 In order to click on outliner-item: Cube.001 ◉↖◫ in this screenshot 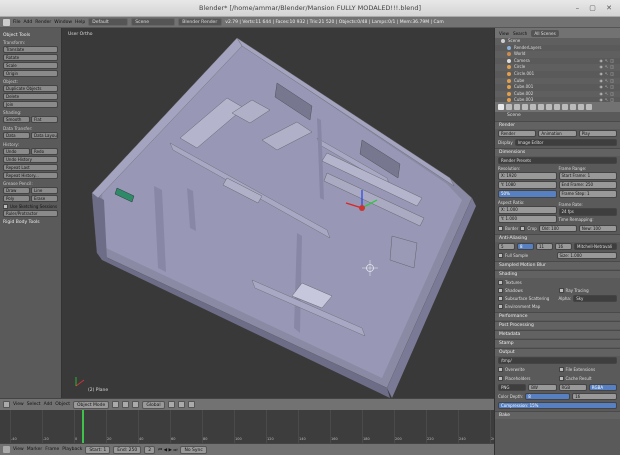, I will do `click(557, 87)`.